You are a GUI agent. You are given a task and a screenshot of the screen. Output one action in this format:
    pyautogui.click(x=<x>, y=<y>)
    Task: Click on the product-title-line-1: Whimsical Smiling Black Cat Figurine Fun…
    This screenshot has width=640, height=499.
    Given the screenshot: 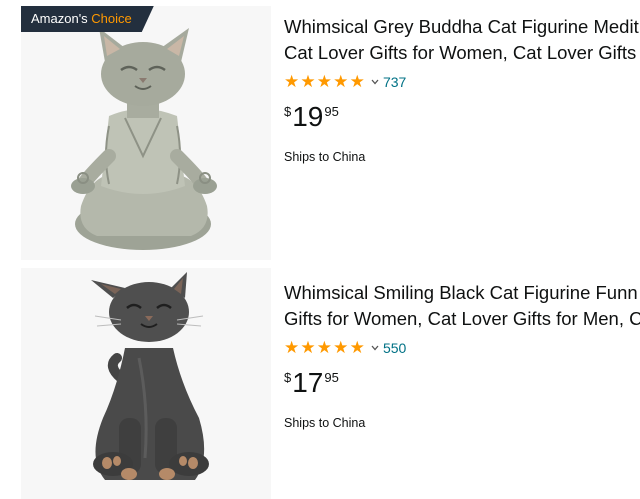 What is the action you would take?
    pyautogui.click(x=462, y=293)
    